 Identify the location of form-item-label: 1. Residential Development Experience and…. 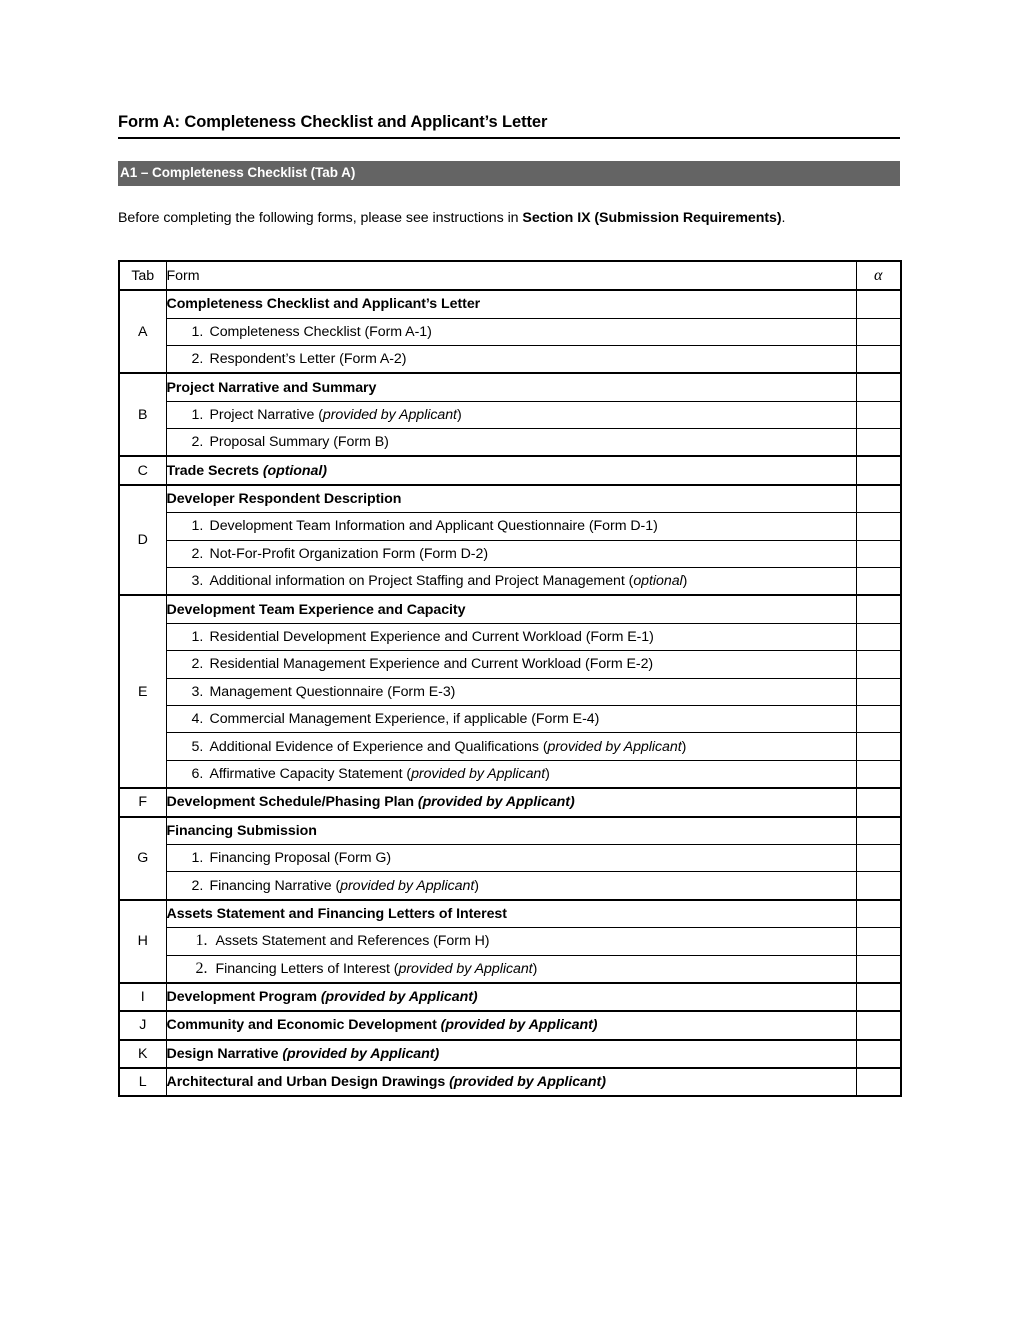
(511, 637).